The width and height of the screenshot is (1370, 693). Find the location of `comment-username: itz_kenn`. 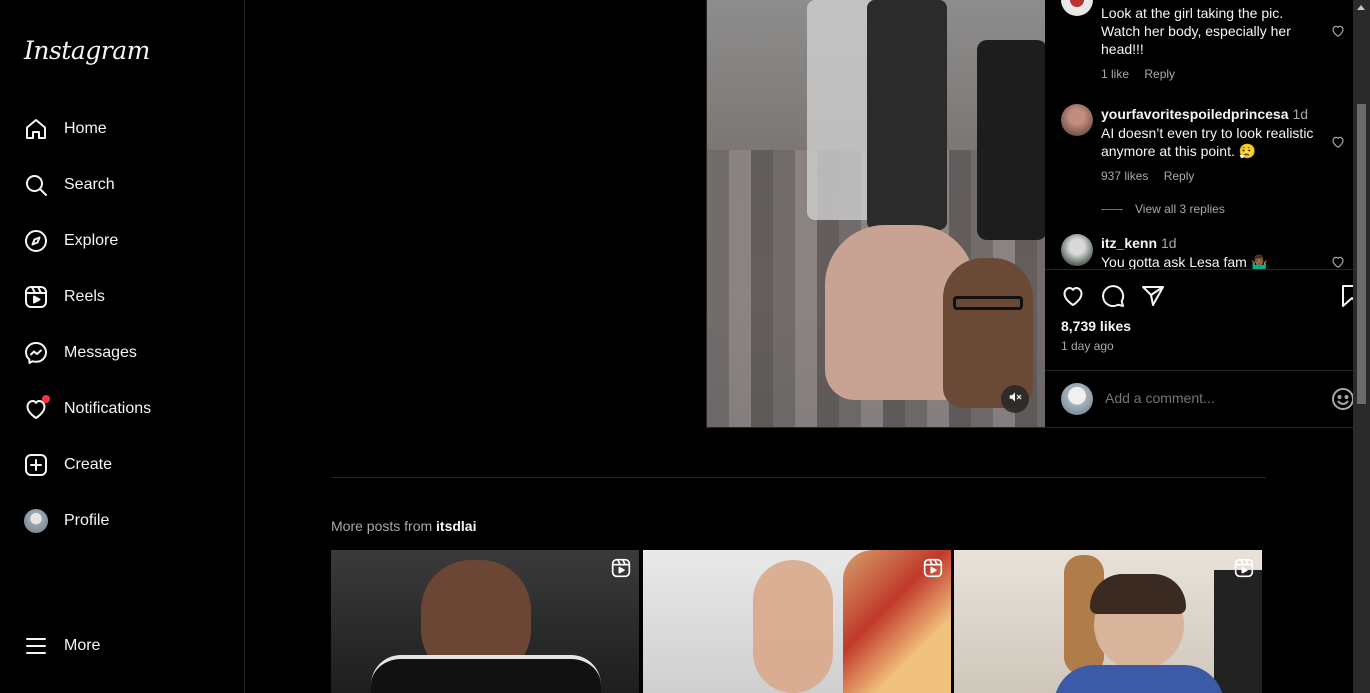

comment-username: itz_kenn is located at coordinates (1129, 243).